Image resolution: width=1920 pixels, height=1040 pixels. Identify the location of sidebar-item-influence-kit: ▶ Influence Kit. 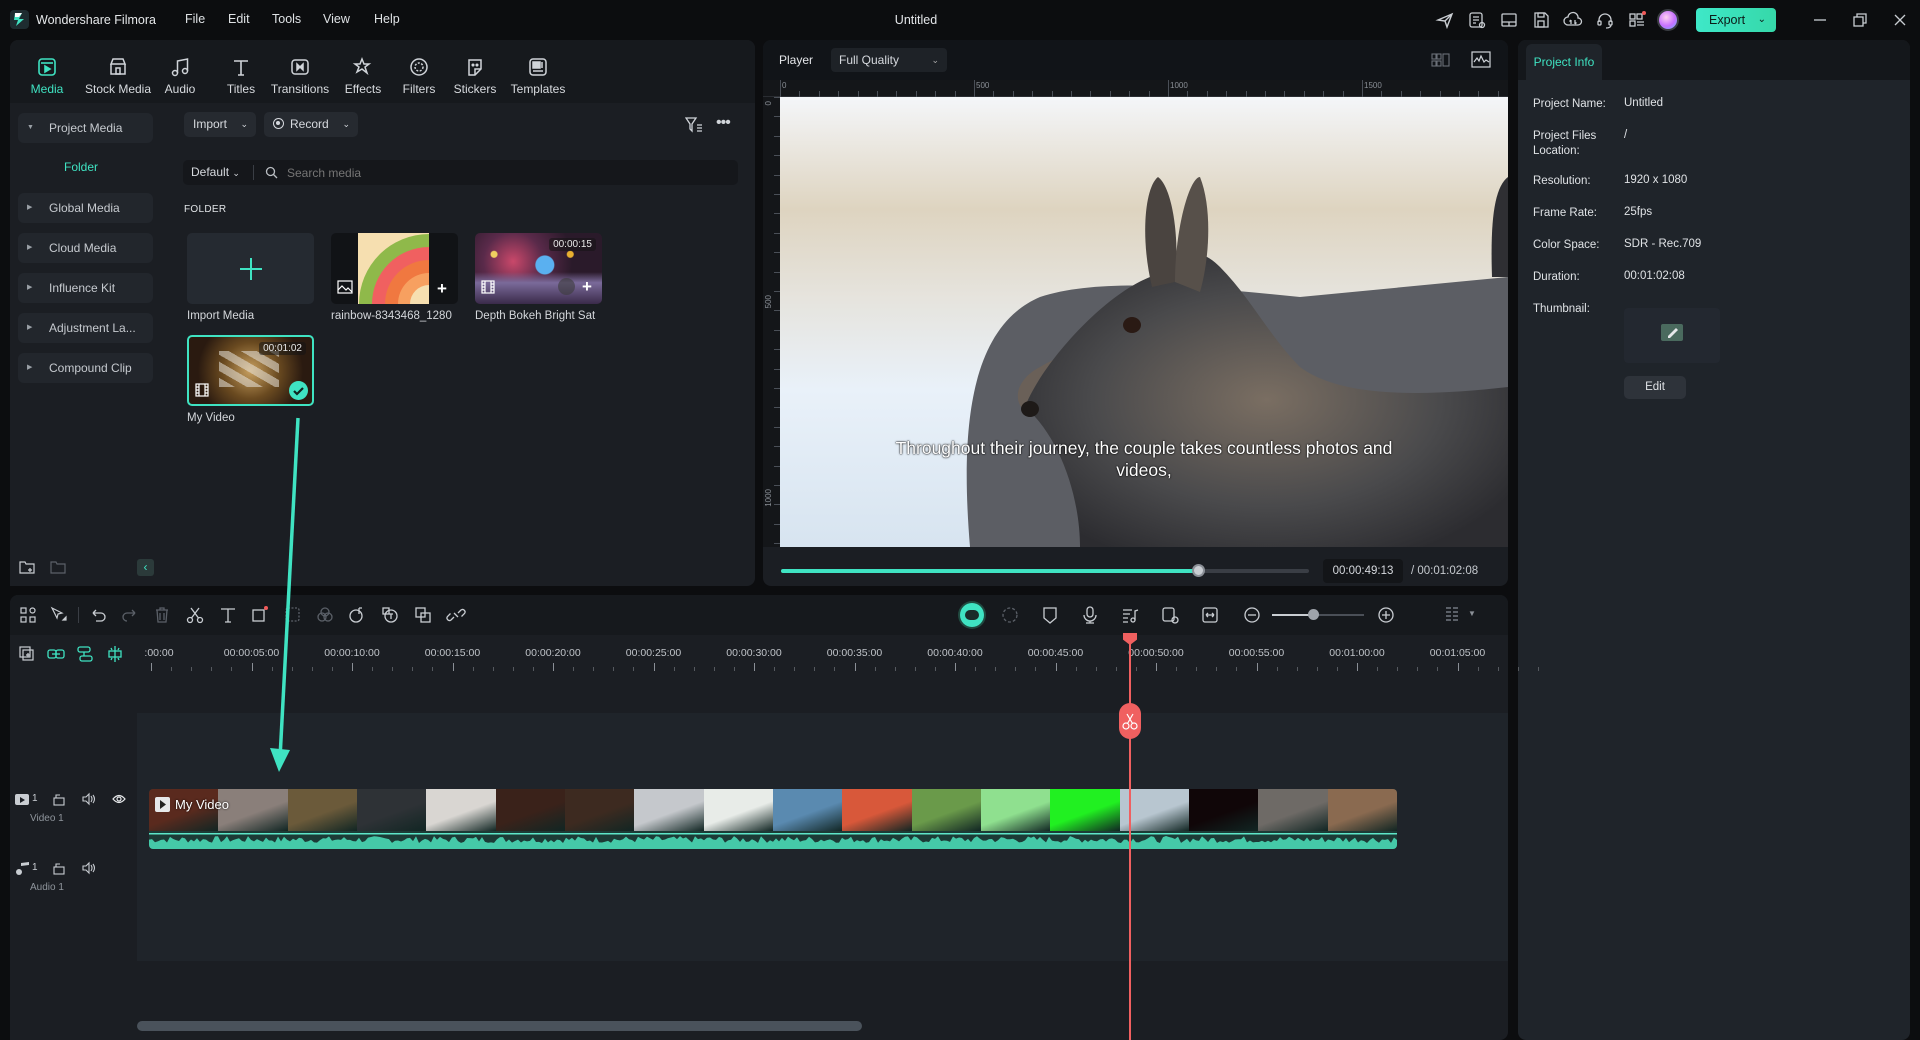
(85, 288).